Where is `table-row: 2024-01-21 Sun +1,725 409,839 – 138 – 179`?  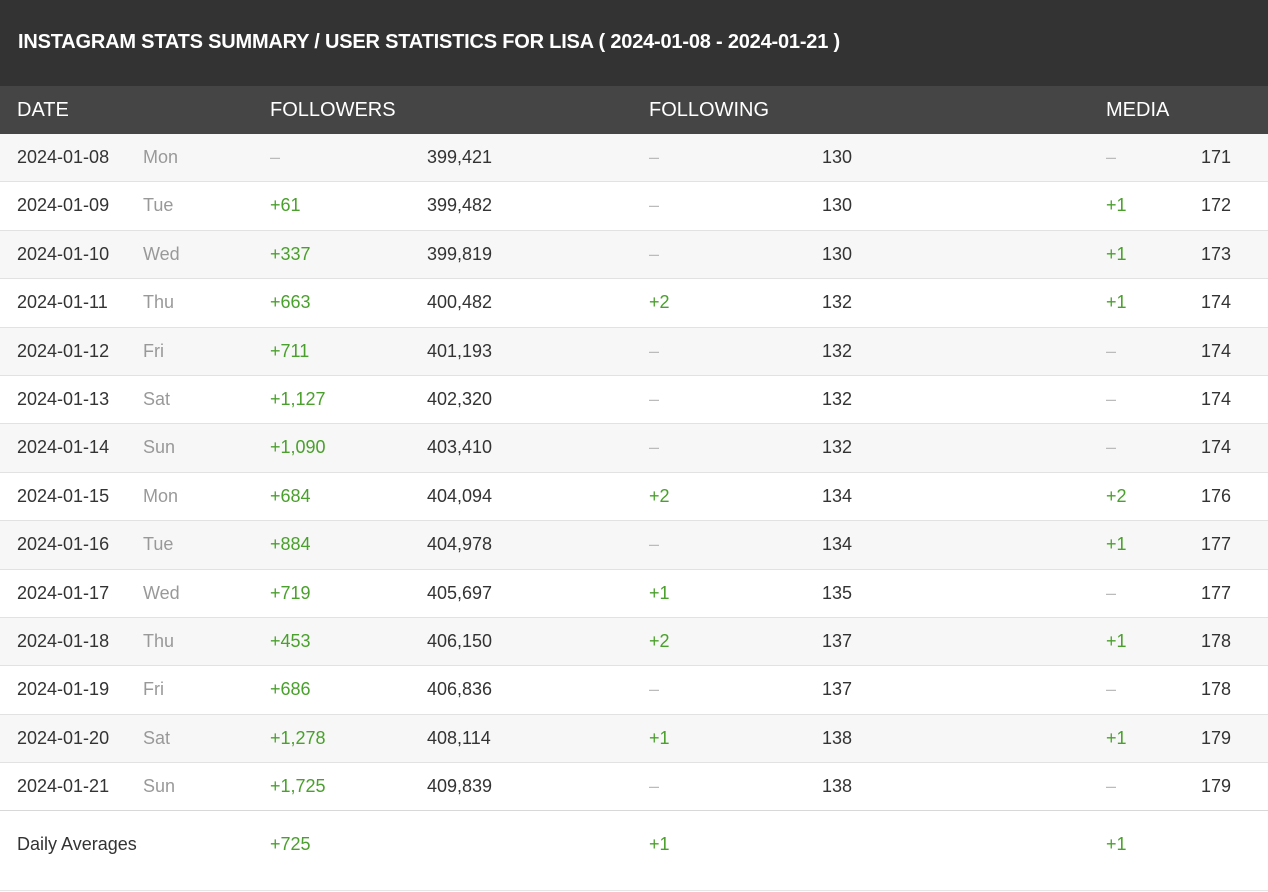 table-row: 2024-01-21 Sun +1,725 409,839 – 138 – 179 is located at coordinates (634, 787).